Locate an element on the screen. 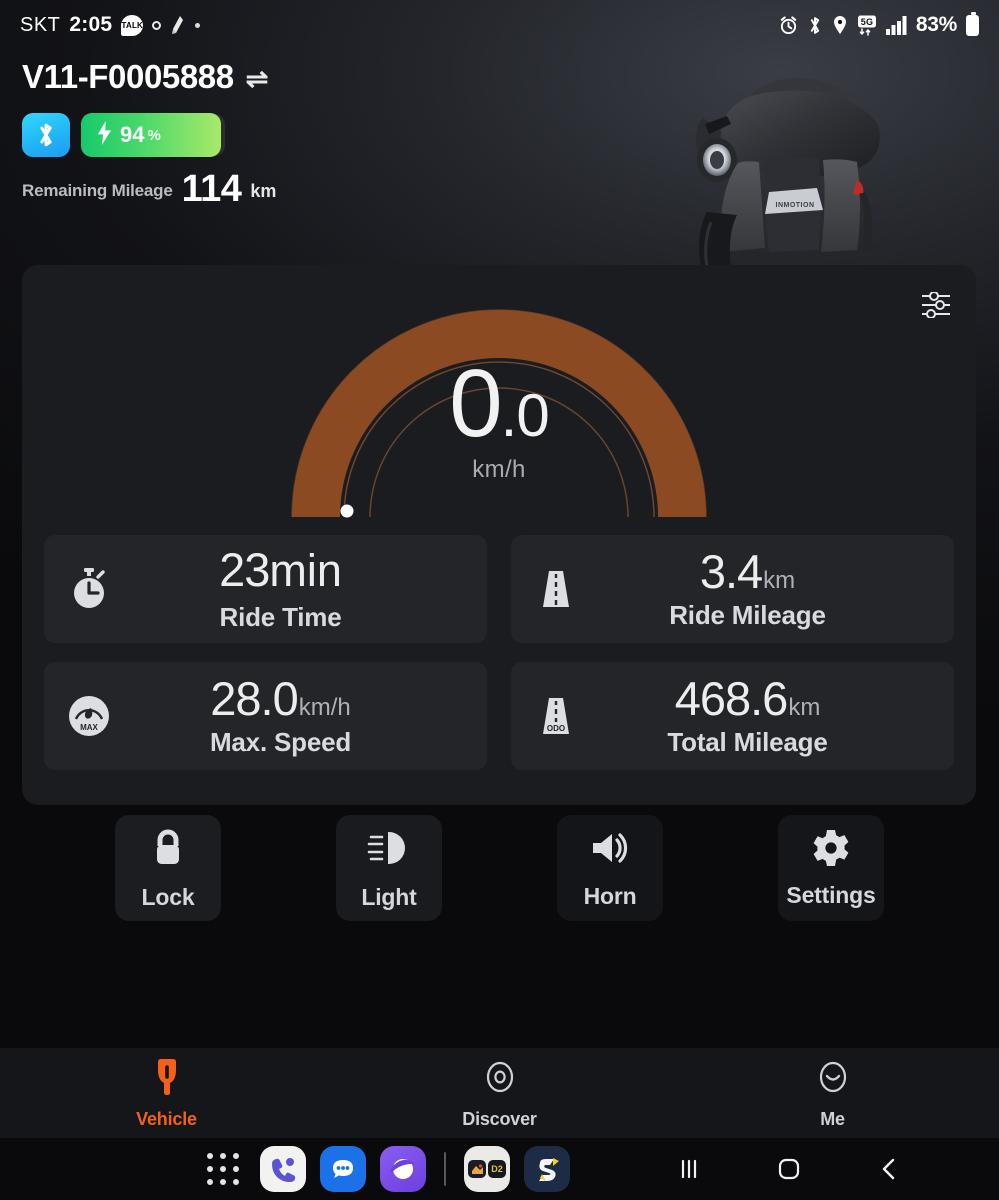 This screenshot has height=1200, width=999. device-name-row: V11-F0005888 ⇌ is located at coordinates (149, 77).